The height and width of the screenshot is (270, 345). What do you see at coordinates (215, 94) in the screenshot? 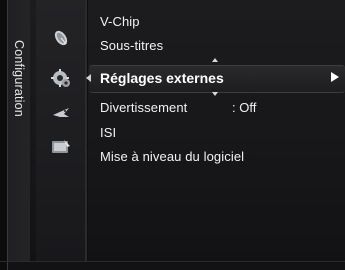
I see `scroll-down-arrow-icon` at bounding box center [215, 94].